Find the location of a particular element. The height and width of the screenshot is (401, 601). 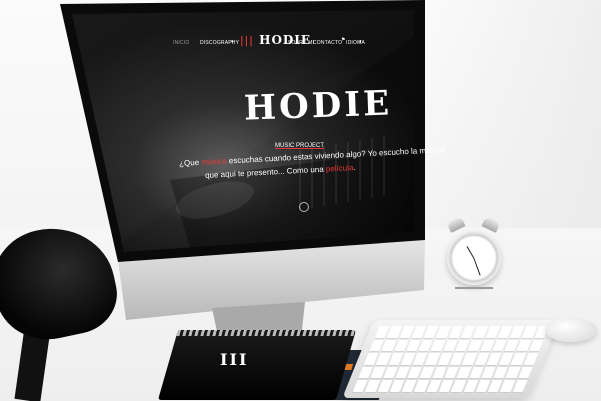

logo-bars-icon: ||| is located at coordinates (247, 41).